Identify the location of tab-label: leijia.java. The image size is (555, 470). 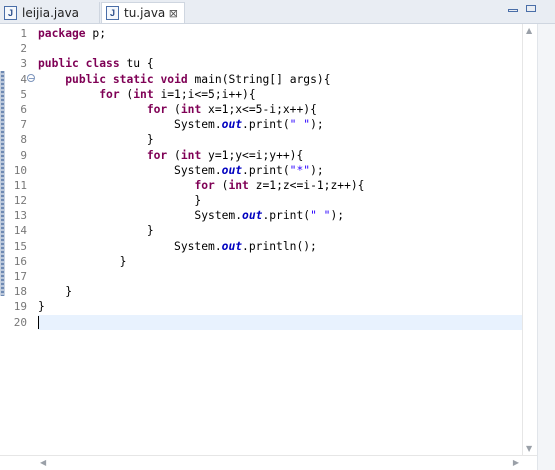
(51, 12).